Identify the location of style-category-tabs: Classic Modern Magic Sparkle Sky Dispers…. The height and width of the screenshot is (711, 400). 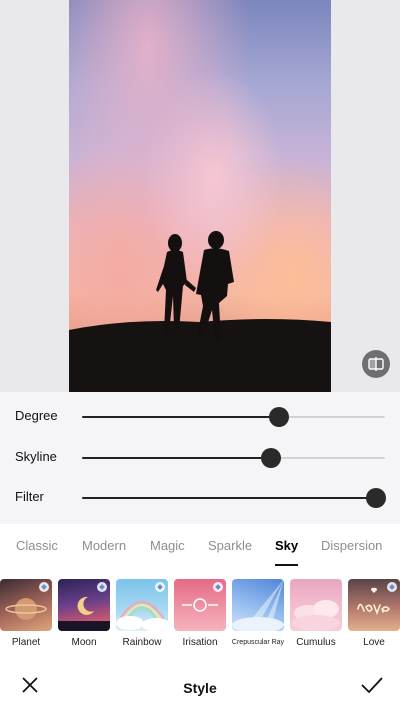
(200, 546).